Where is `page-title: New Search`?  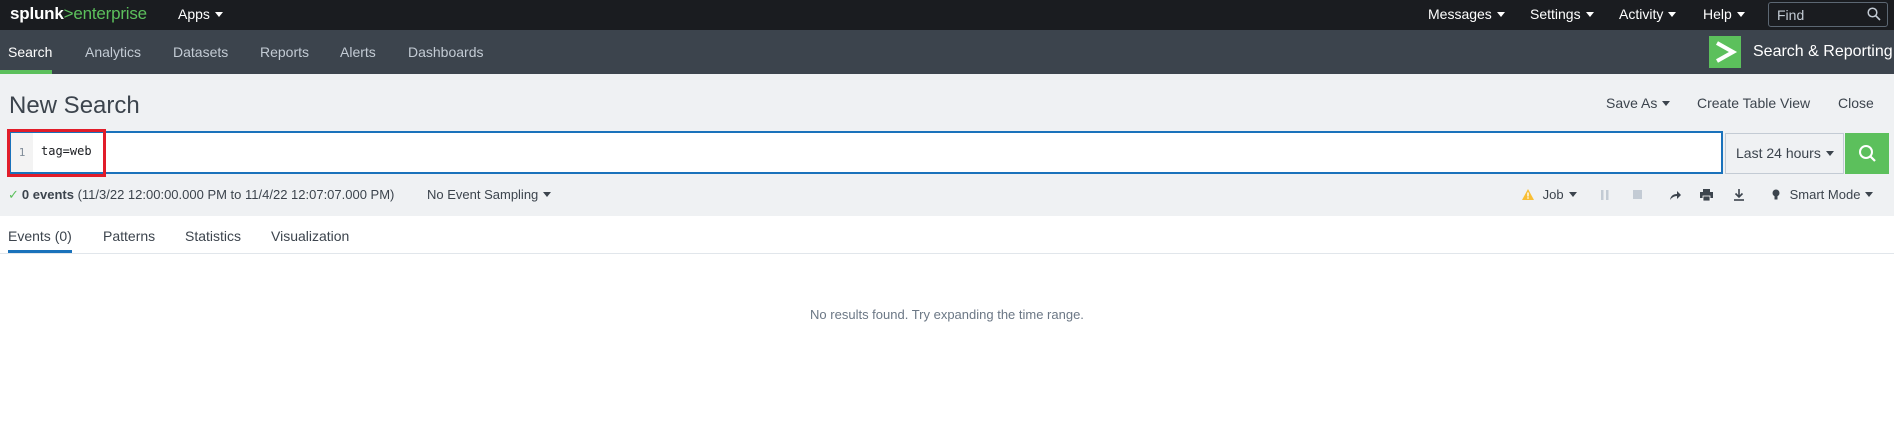
page-title: New Search is located at coordinates (74, 105).